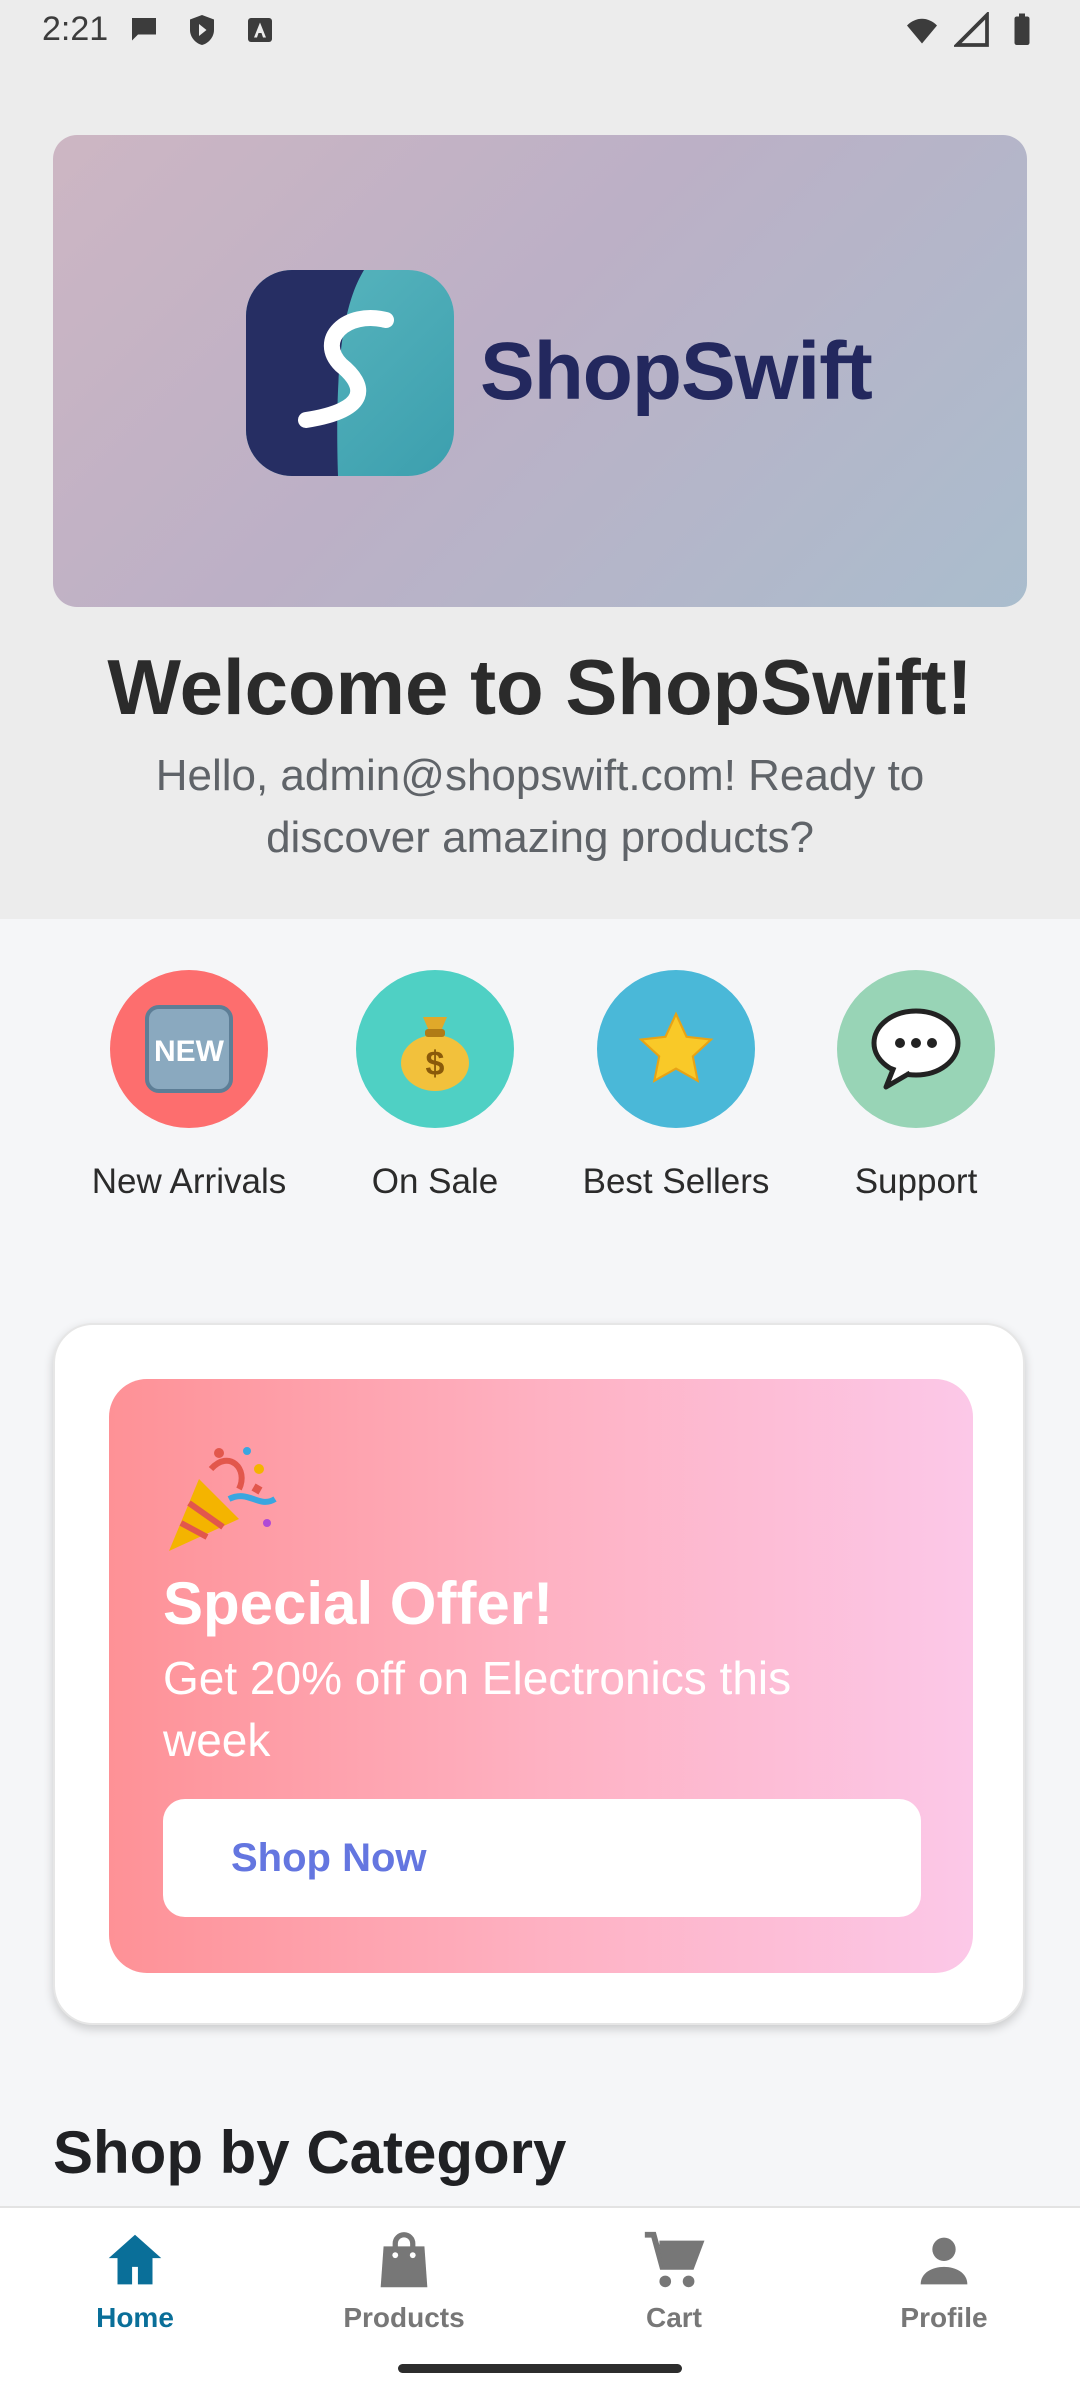 This screenshot has width=1080, height=2402. Describe the element at coordinates (135, 2259) in the screenshot. I see `home-icon` at that location.